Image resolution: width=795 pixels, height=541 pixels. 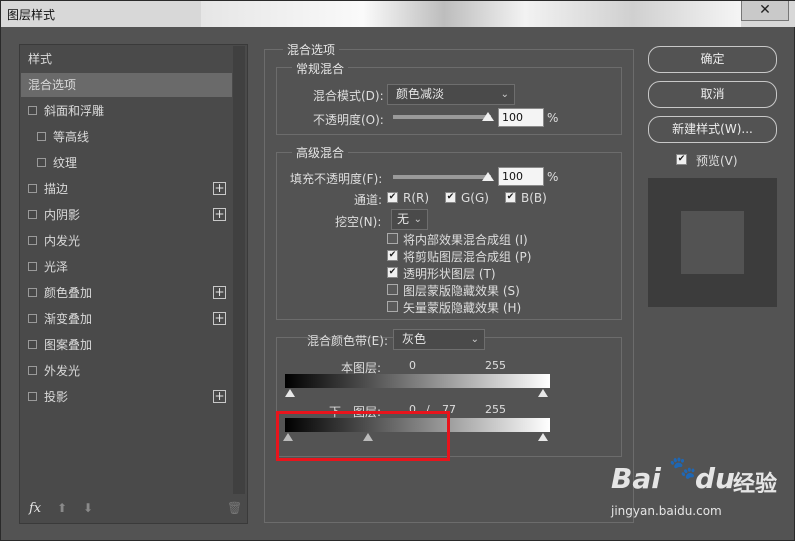 I want to click on style-item-label: 斜面和浮雕, so click(x=74, y=111).